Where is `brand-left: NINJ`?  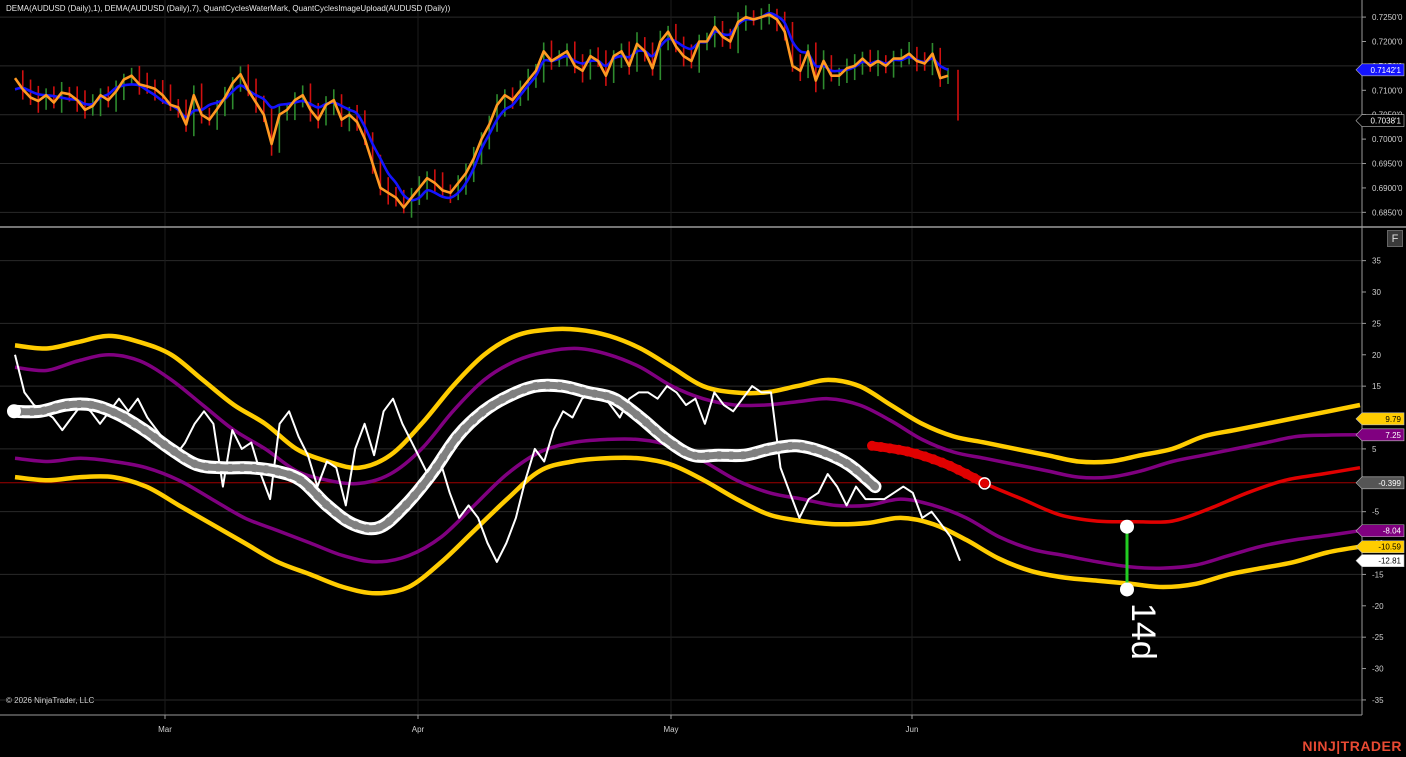
brand-left: NINJ is located at coordinates (1319, 746).